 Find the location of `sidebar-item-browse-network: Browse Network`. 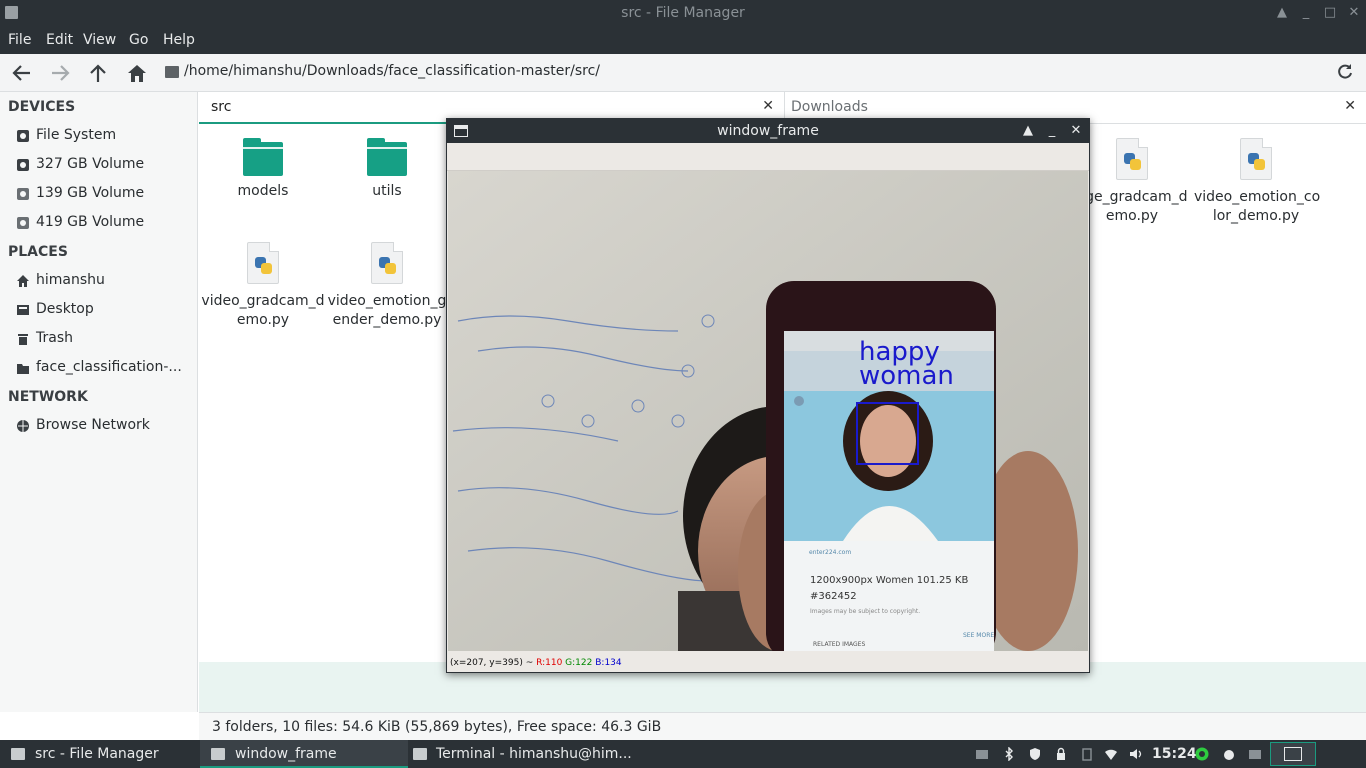

sidebar-item-browse-network: Browse Network is located at coordinates (105, 426).